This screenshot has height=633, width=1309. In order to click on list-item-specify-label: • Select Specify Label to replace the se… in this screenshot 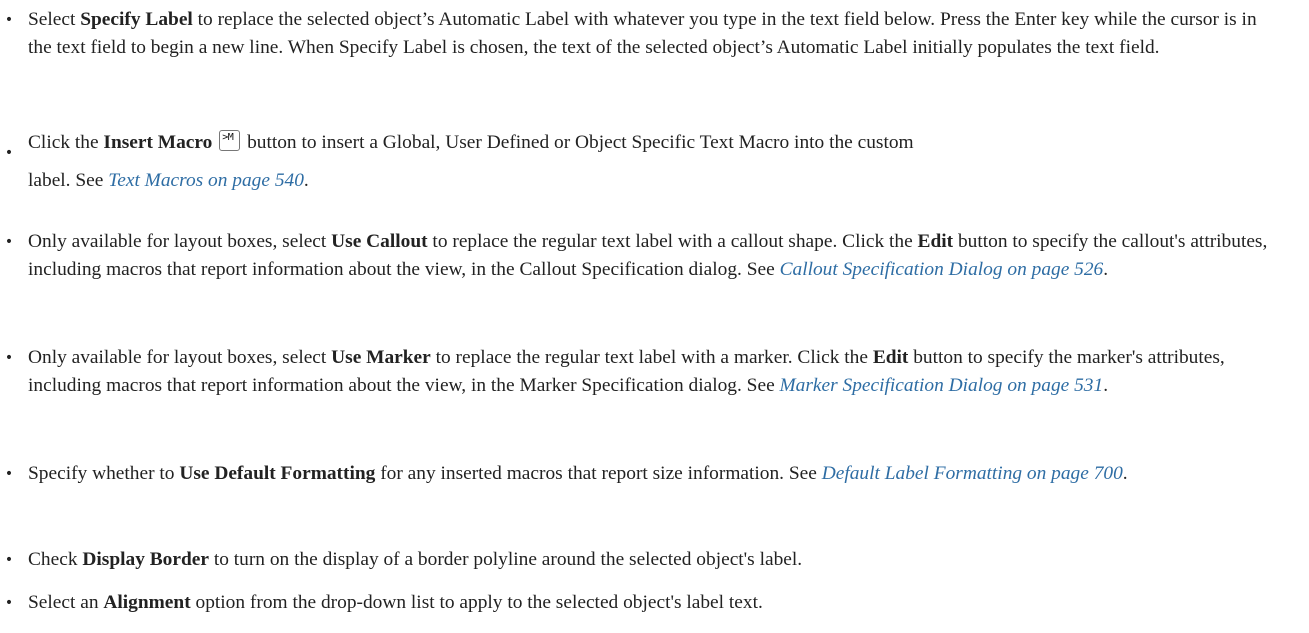, I will do `click(644, 34)`.